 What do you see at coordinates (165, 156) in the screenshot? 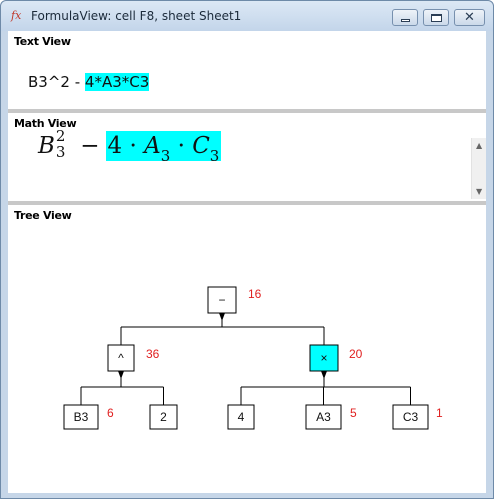
I see `math-a-sub: 3` at bounding box center [165, 156].